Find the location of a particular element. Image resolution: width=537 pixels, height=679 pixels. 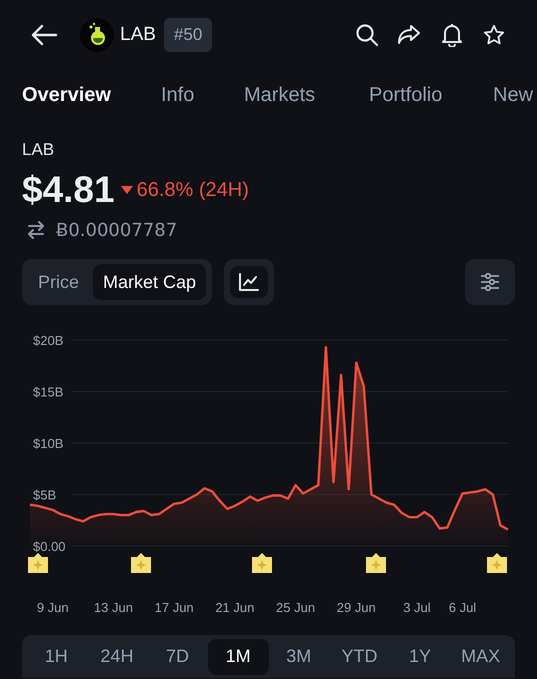

rank-badge: #50 is located at coordinates (188, 35).